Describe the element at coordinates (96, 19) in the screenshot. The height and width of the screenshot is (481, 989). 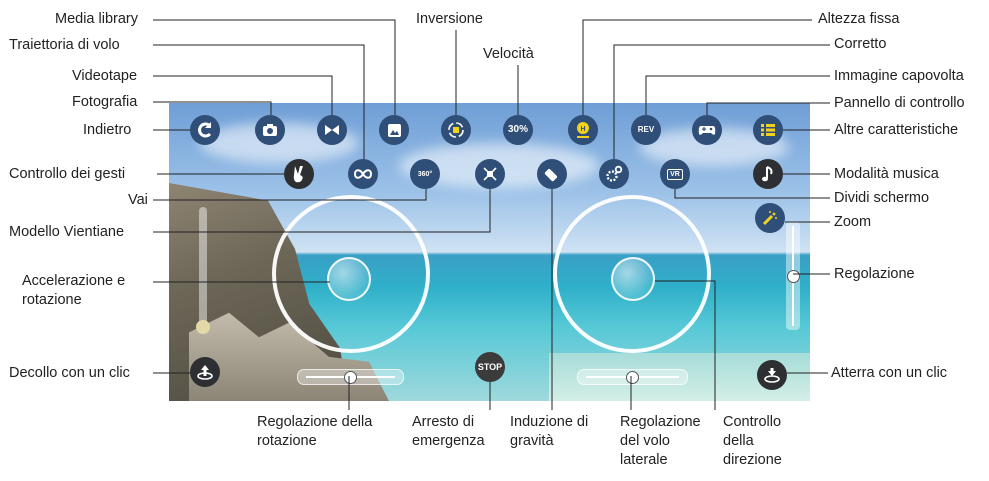
I see `label-media-library: Media library` at that location.